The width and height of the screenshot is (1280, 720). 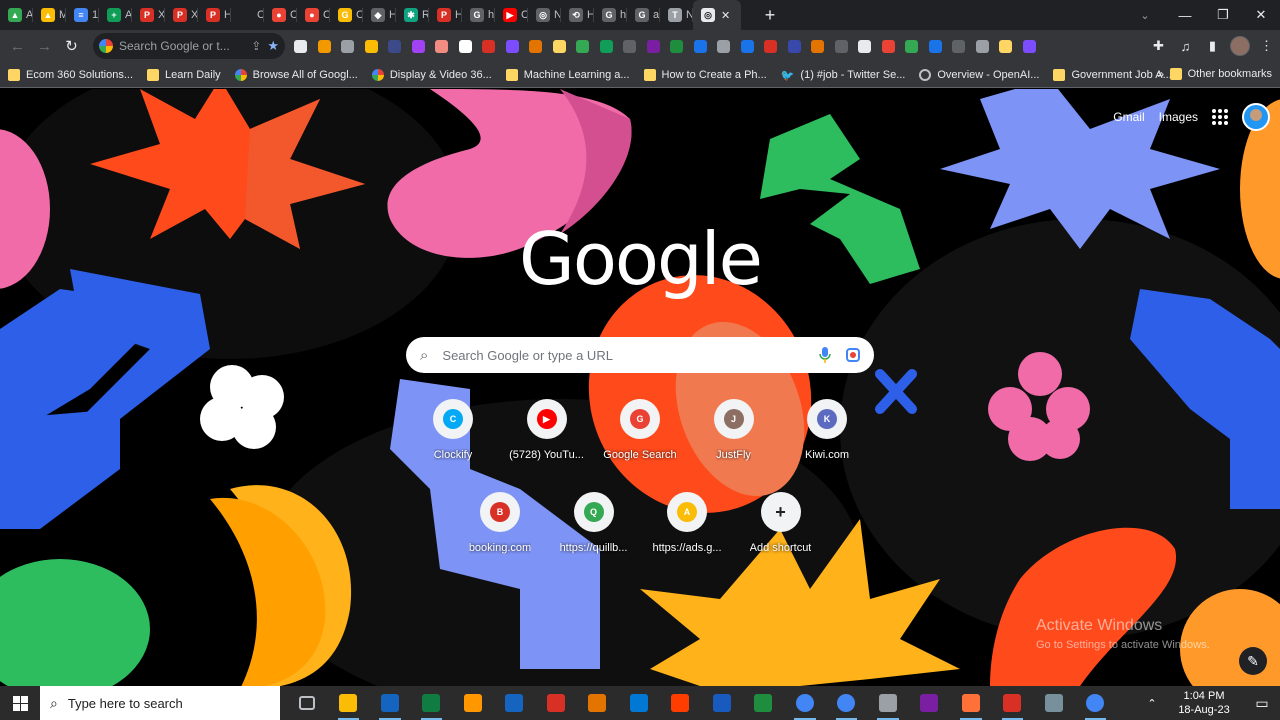 What do you see at coordinates (478, 15) in the screenshot?
I see `tab-14: Ghac` at bounding box center [478, 15].